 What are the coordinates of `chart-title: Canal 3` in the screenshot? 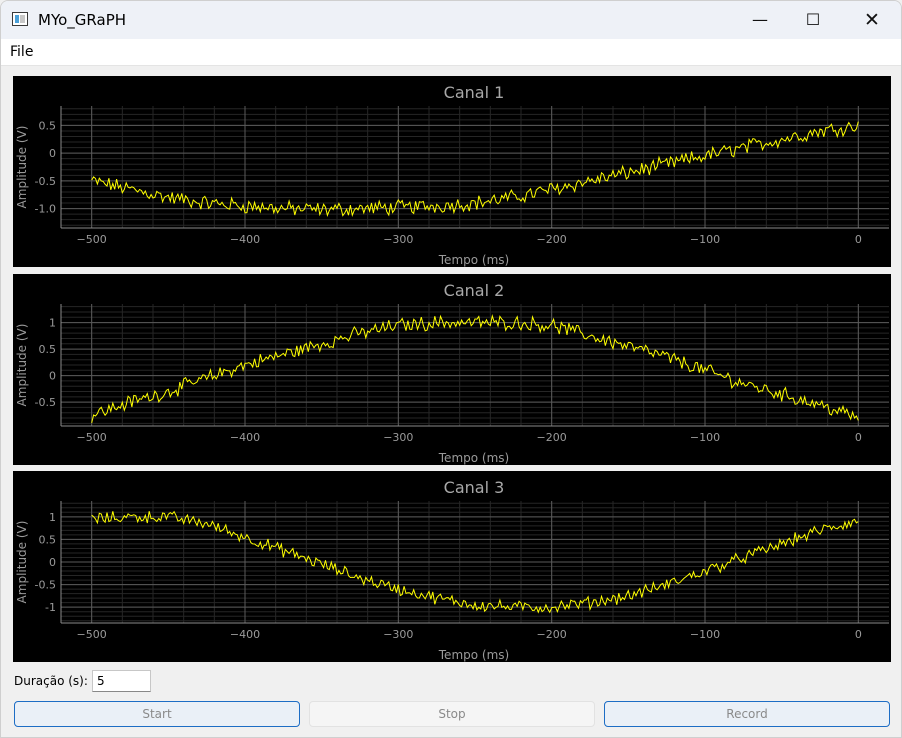 It's located at (474, 487).